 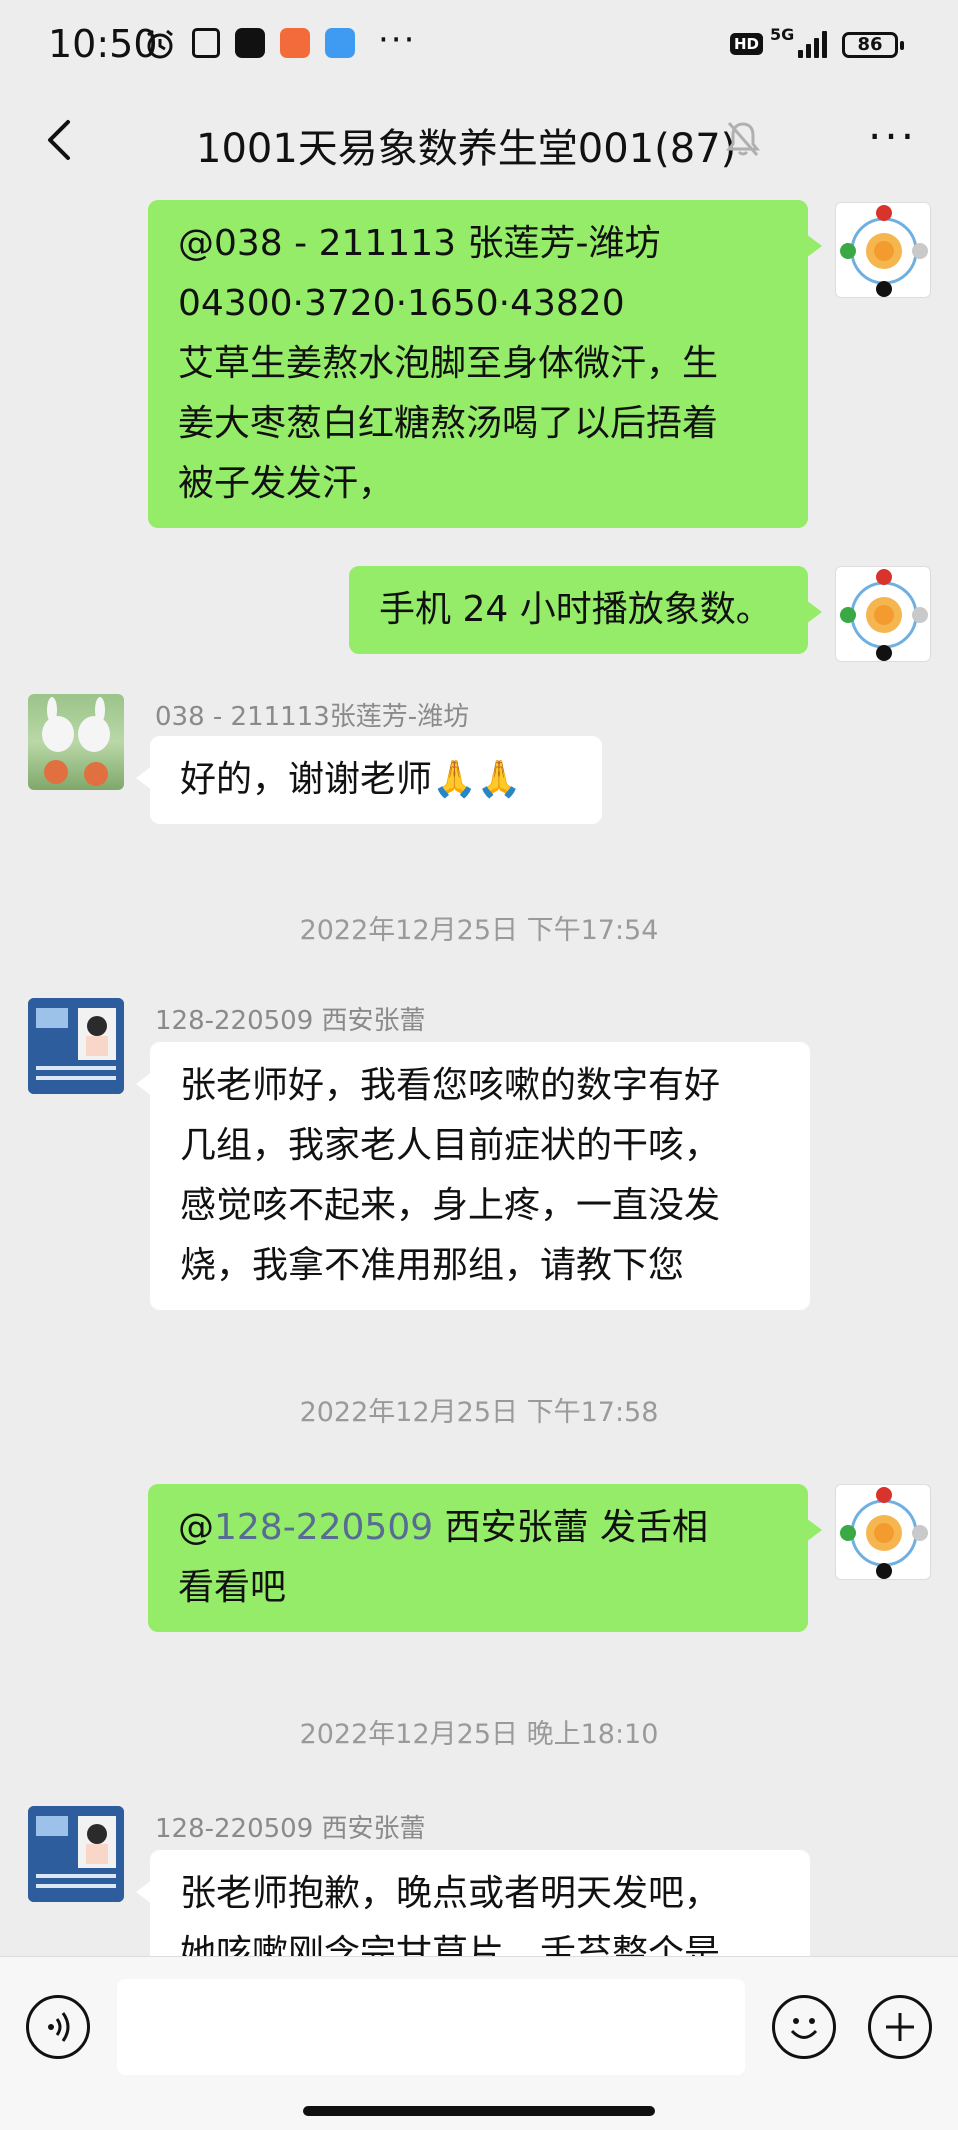 I want to click on chat-title: 1001天易象数养生堂001(87), so click(x=466, y=149).